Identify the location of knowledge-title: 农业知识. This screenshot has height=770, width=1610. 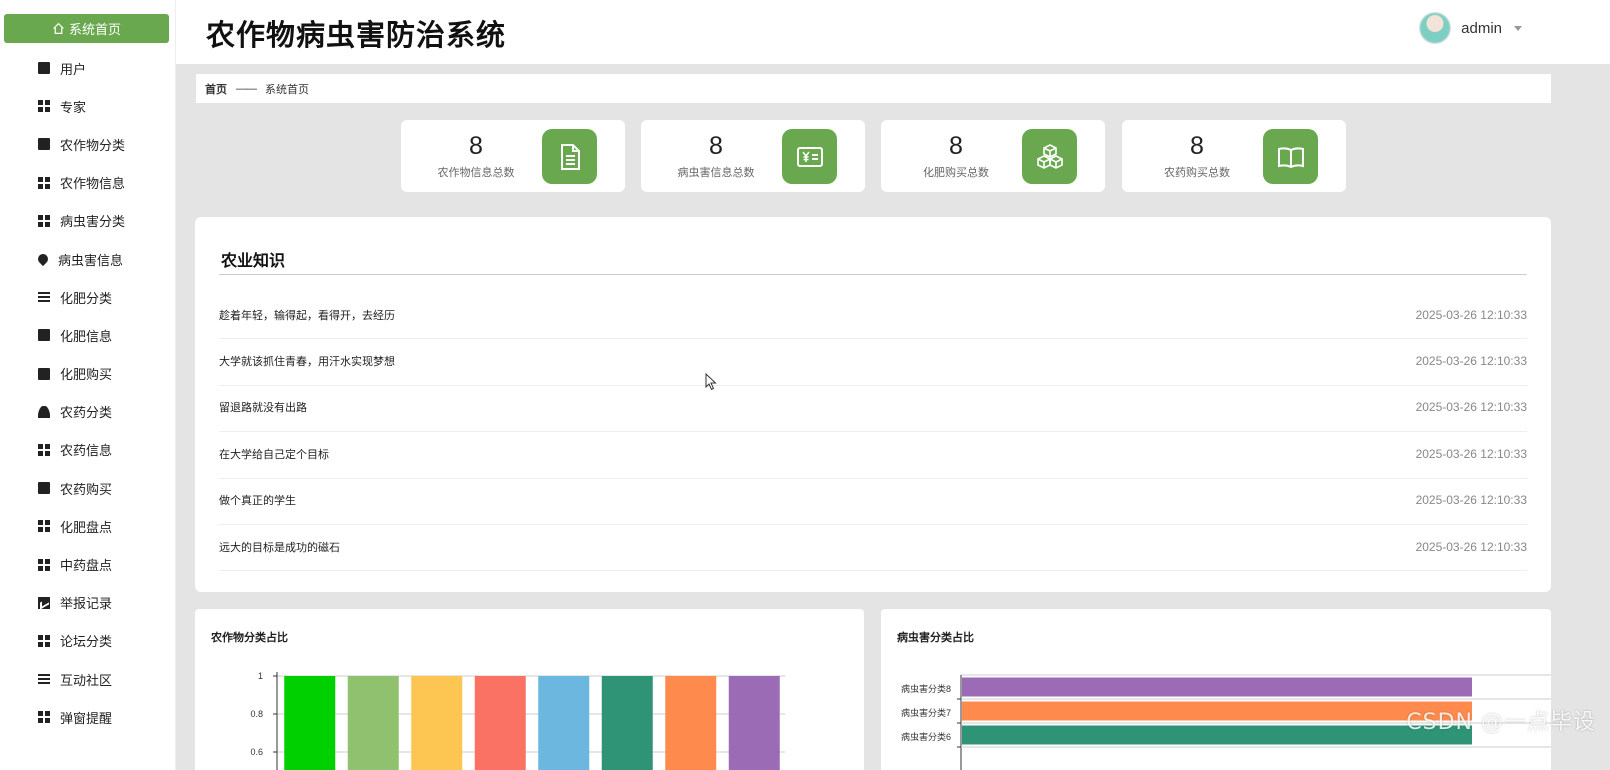
(253, 261).